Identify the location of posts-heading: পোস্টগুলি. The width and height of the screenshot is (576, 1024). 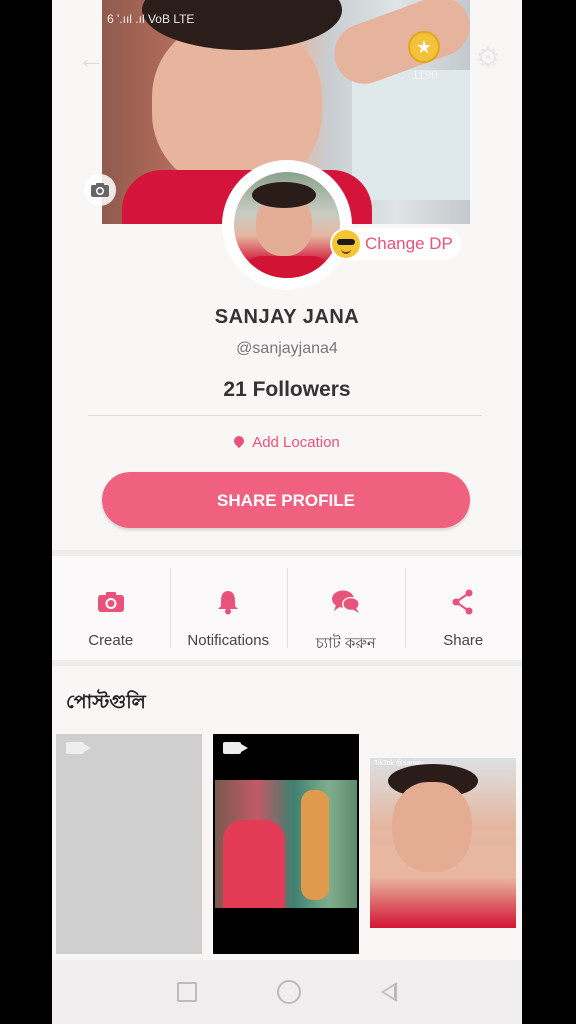
(106, 702).